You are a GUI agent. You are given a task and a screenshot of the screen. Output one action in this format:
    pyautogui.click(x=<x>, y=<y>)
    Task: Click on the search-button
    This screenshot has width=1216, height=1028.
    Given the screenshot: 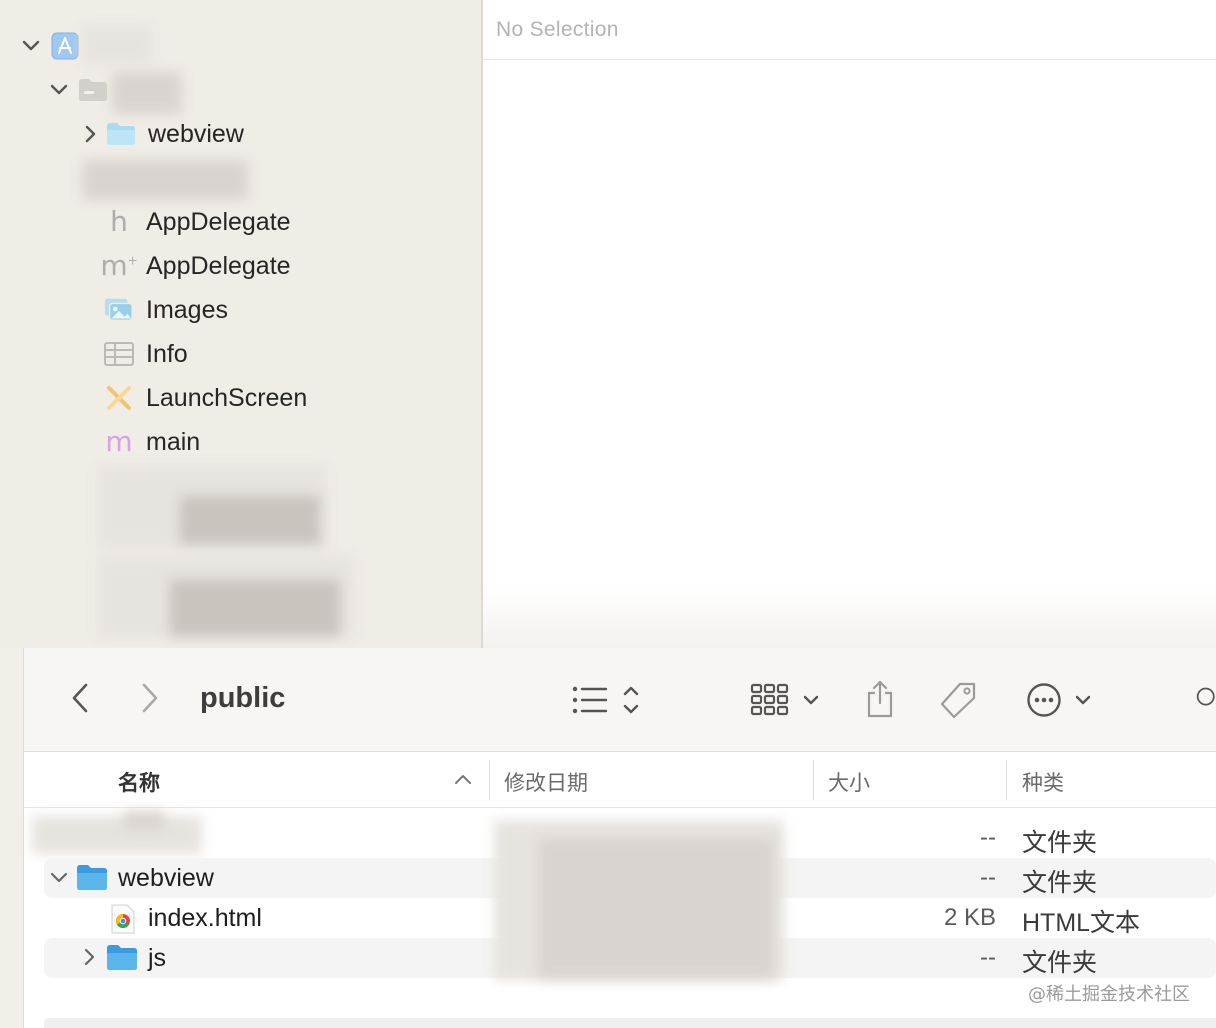 What is the action you would take?
    pyautogui.click(x=1205, y=698)
    